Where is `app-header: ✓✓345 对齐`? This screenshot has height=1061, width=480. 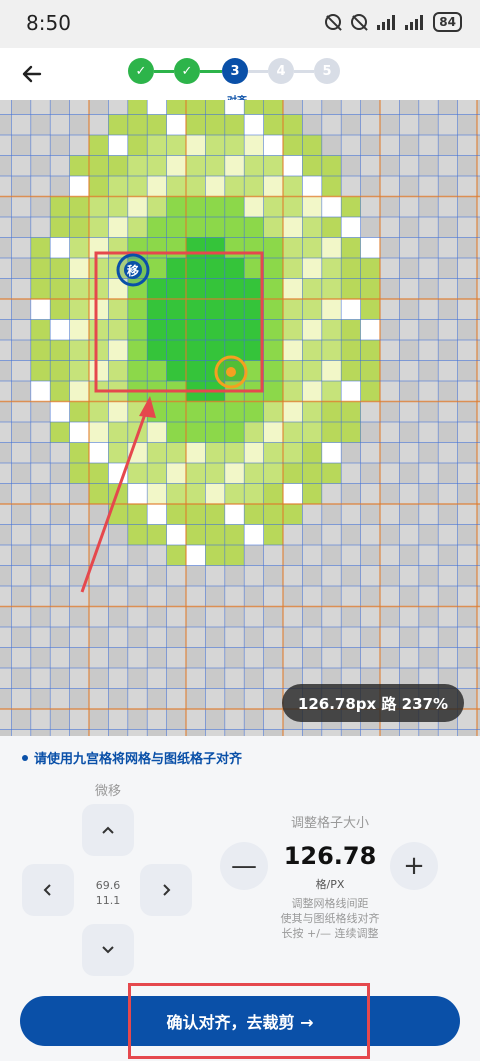
app-header: ✓✓345 对齐 is located at coordinates (240, 77).